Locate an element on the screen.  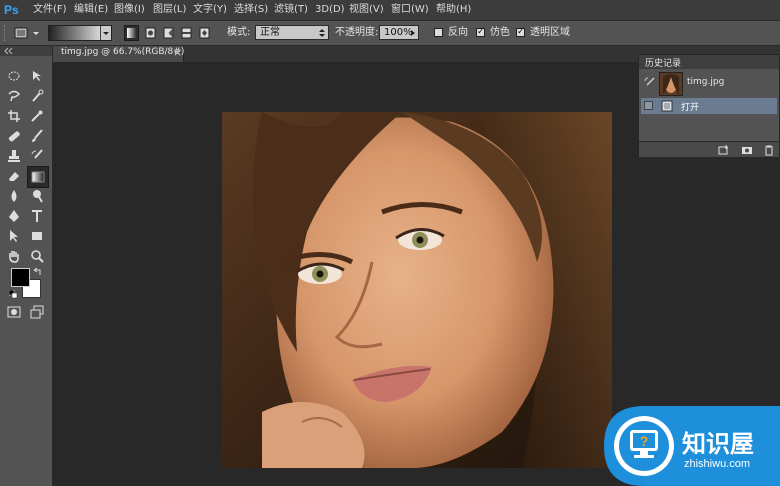
hand-tool is located at coordinates (14, 256).